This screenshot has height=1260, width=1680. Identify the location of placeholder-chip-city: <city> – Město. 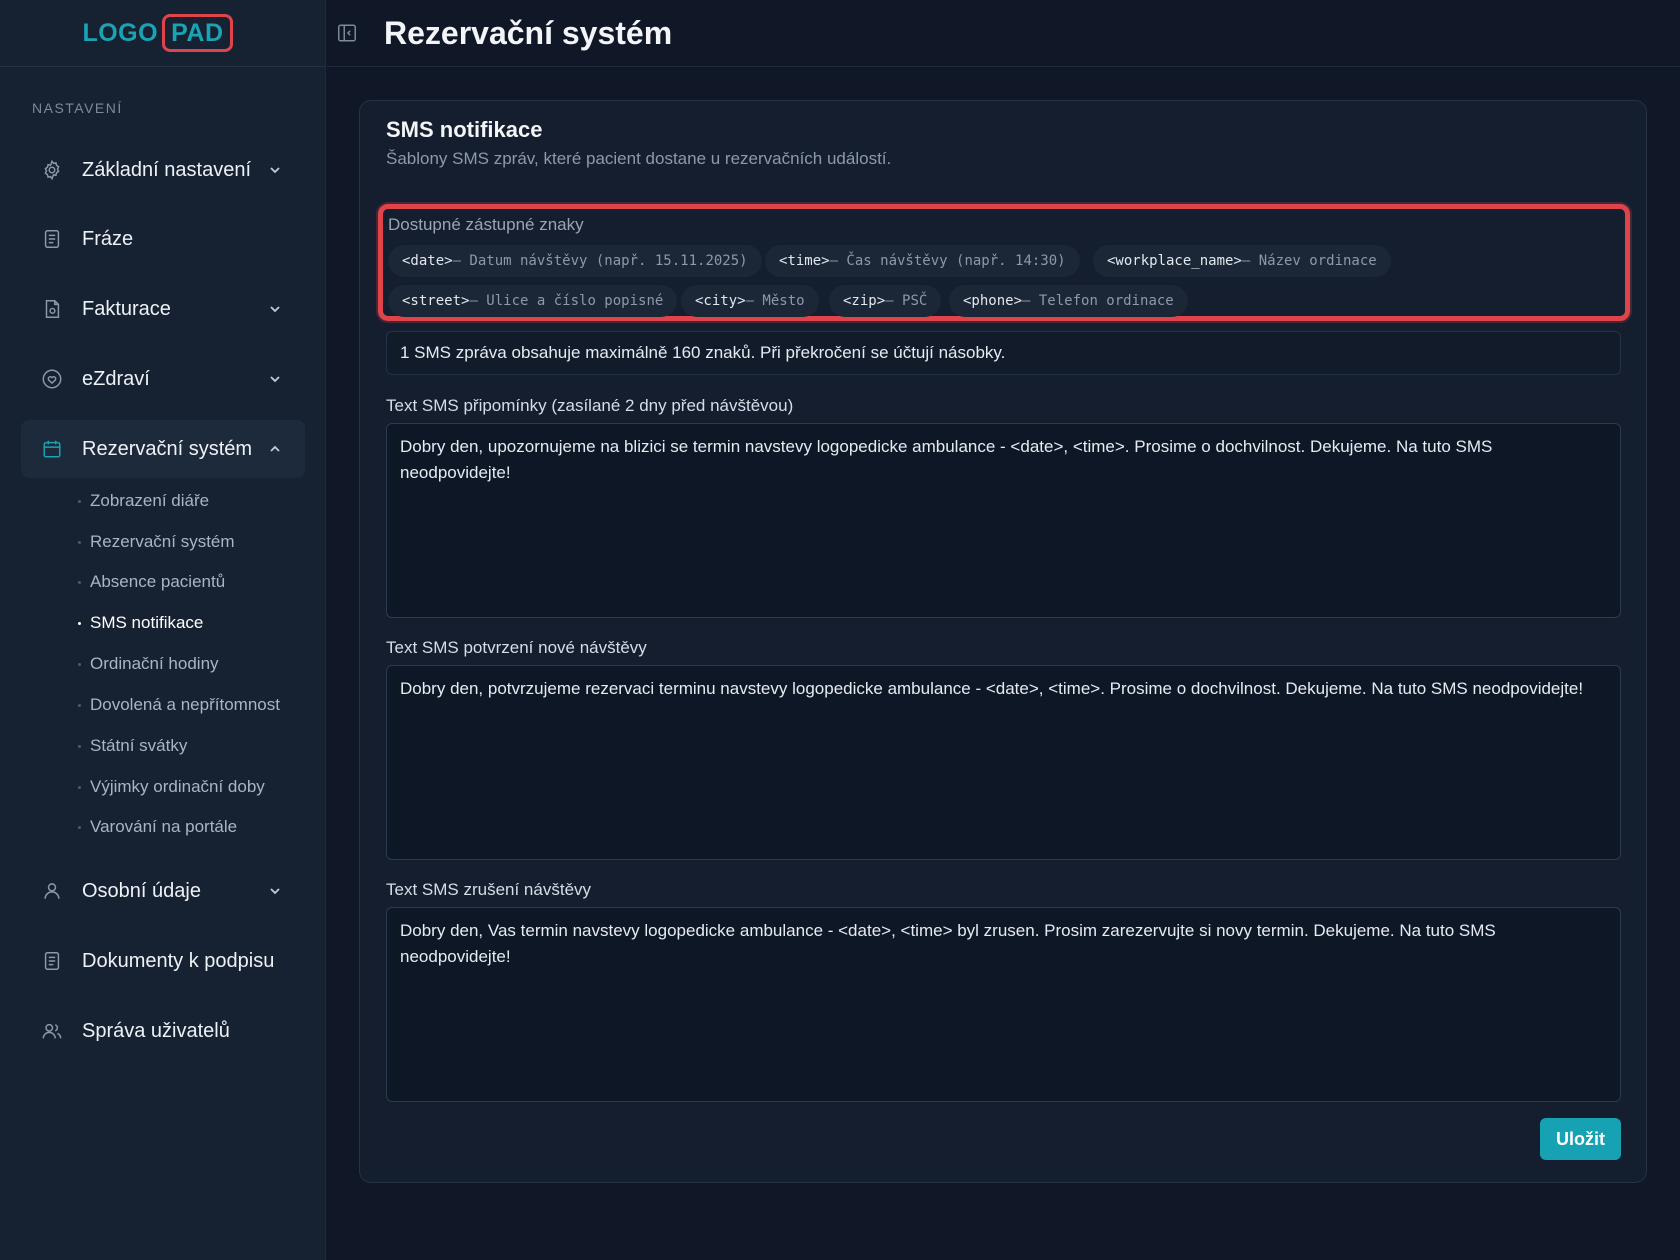
(750, 301).